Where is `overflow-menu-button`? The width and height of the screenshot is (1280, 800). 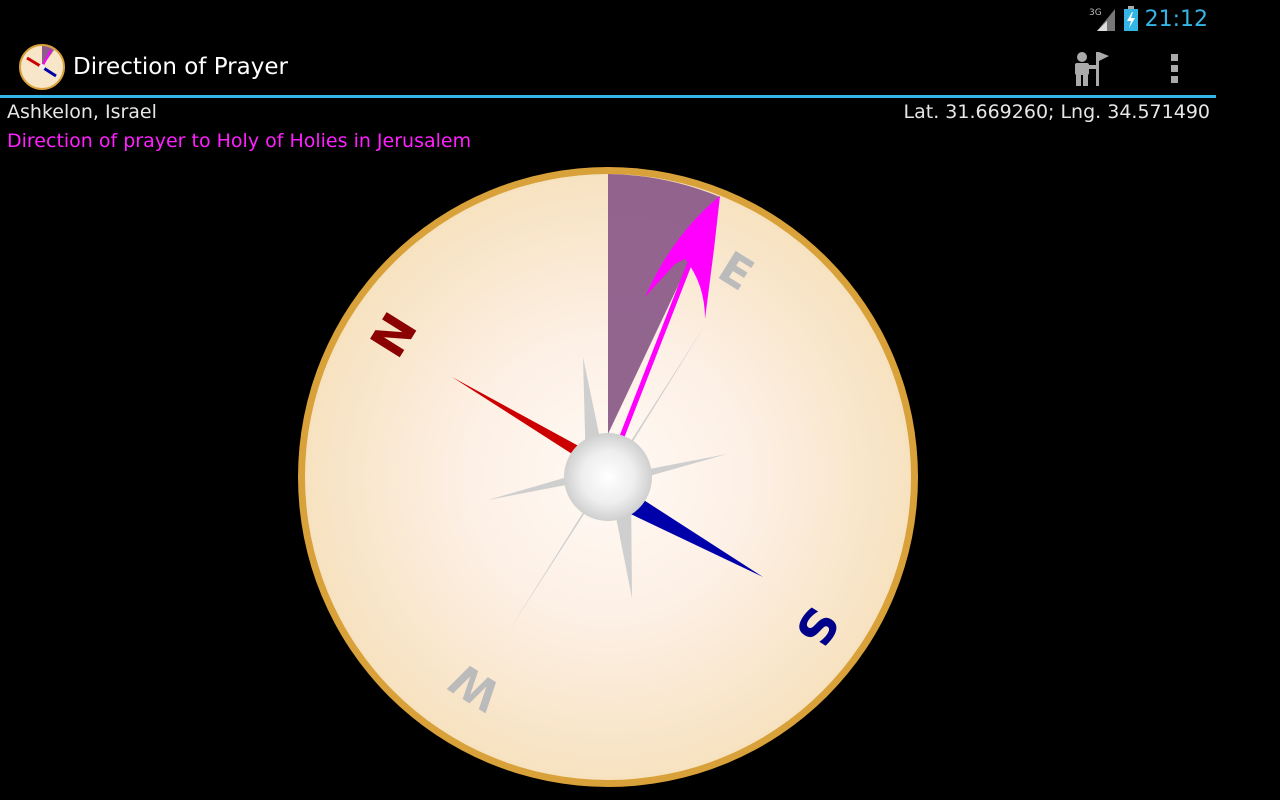
overflow-menu-button is located at coordinates (1175, 68).